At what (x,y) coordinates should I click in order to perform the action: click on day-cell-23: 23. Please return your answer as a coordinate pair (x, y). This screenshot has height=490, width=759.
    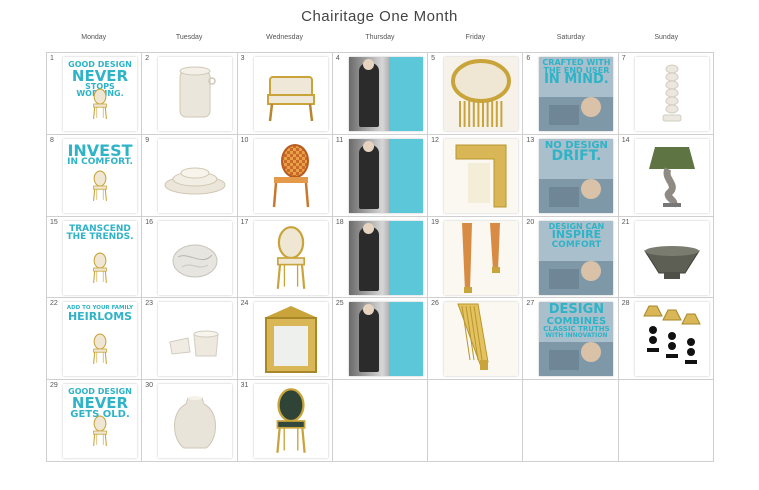
    Looking at the image, I should click on (190, 339).